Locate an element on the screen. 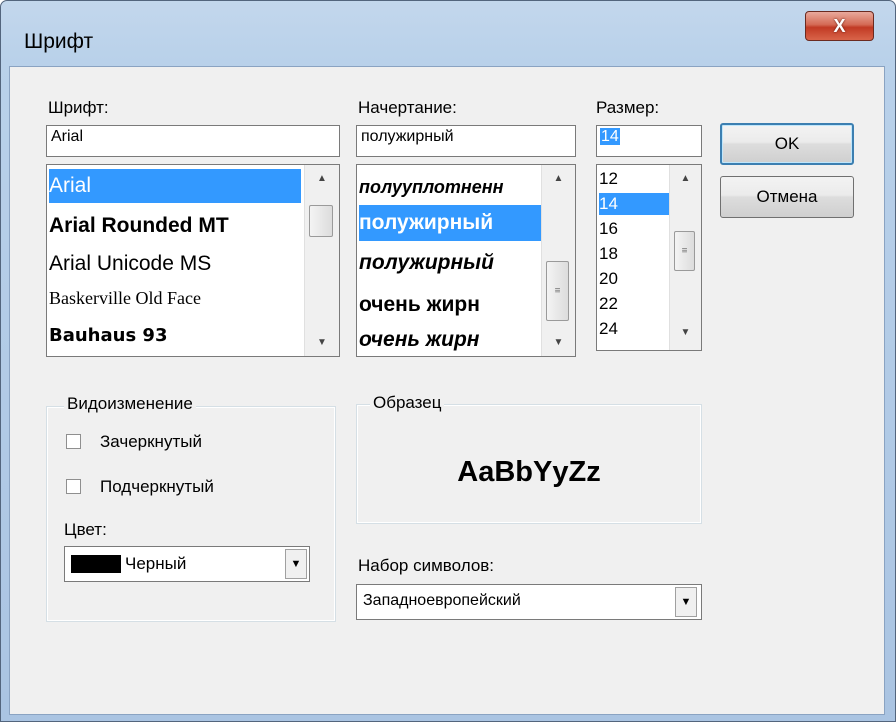  size-listbox: 12 14 16 18 20 22 24 ▲ ≡ ▼ is located at coordinates (649, 257).